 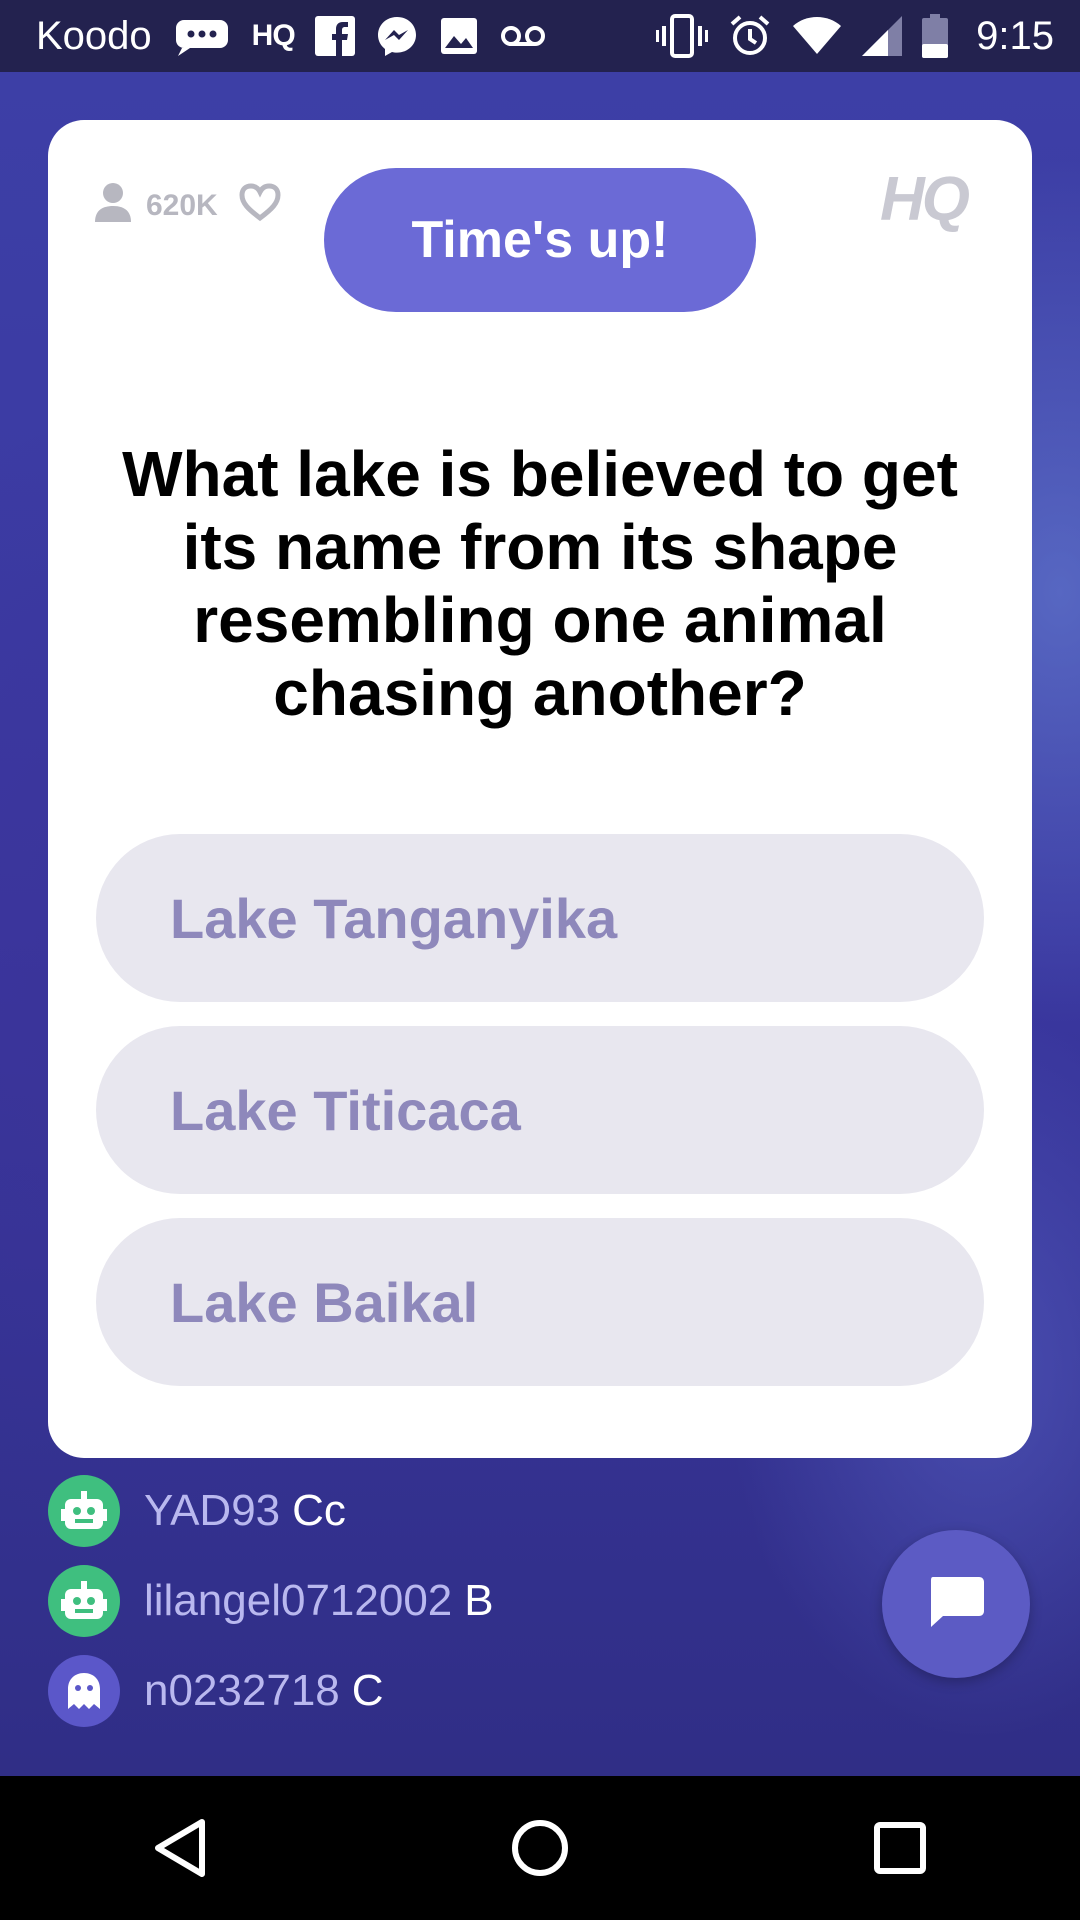 What do you see at coordinates (84, 1691) in the screenshot?
I see `ghost-icon` at bounding box center [84, 1691].